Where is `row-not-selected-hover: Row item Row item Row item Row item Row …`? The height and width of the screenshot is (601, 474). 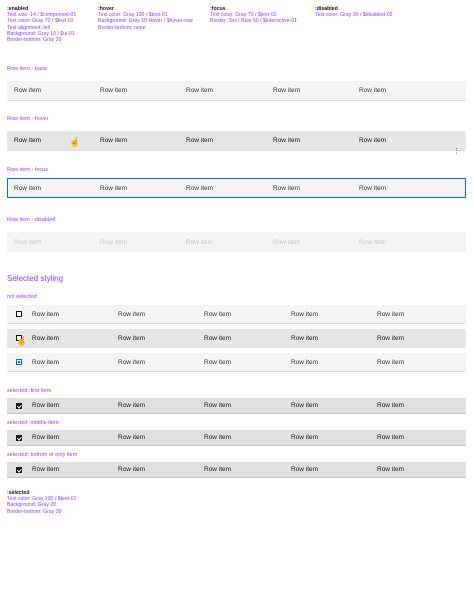
row-not-selected-hover: Row item Row item Row item Row item Row … is located at coordinates (236, 338).